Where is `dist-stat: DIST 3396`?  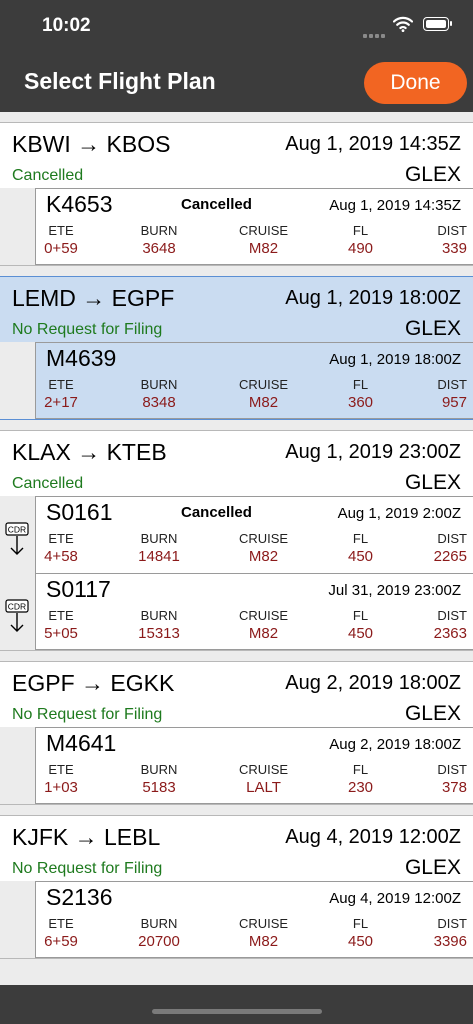
dist-stat: DIST 3396 is located at coordinates (450, 933).